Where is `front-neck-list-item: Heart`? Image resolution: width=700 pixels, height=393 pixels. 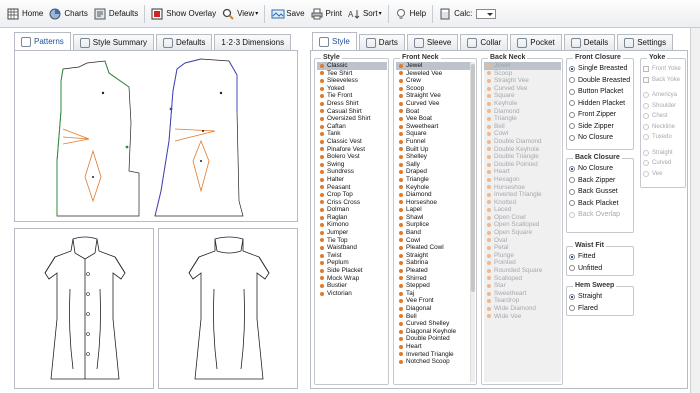
front-neck-list-item: Heart is located at coordinates (435, 347).